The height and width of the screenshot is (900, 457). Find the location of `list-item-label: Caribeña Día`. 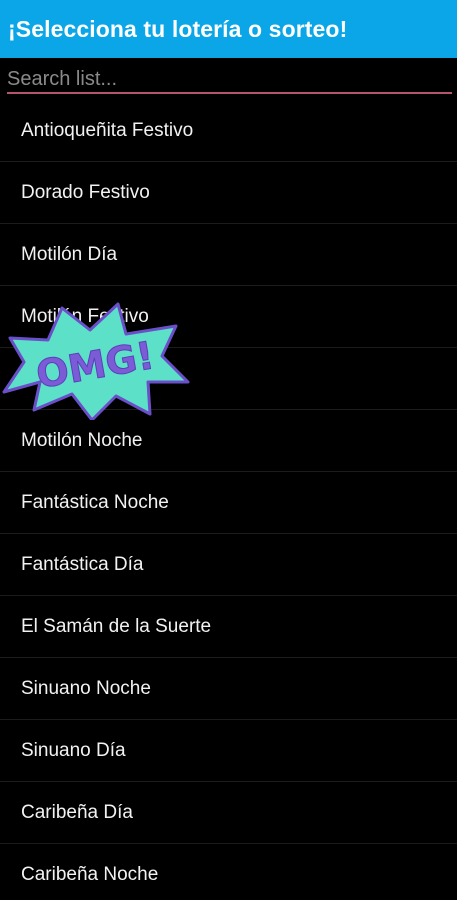

list-item-label: Caribeña Día is located at coordinates (77, 812).